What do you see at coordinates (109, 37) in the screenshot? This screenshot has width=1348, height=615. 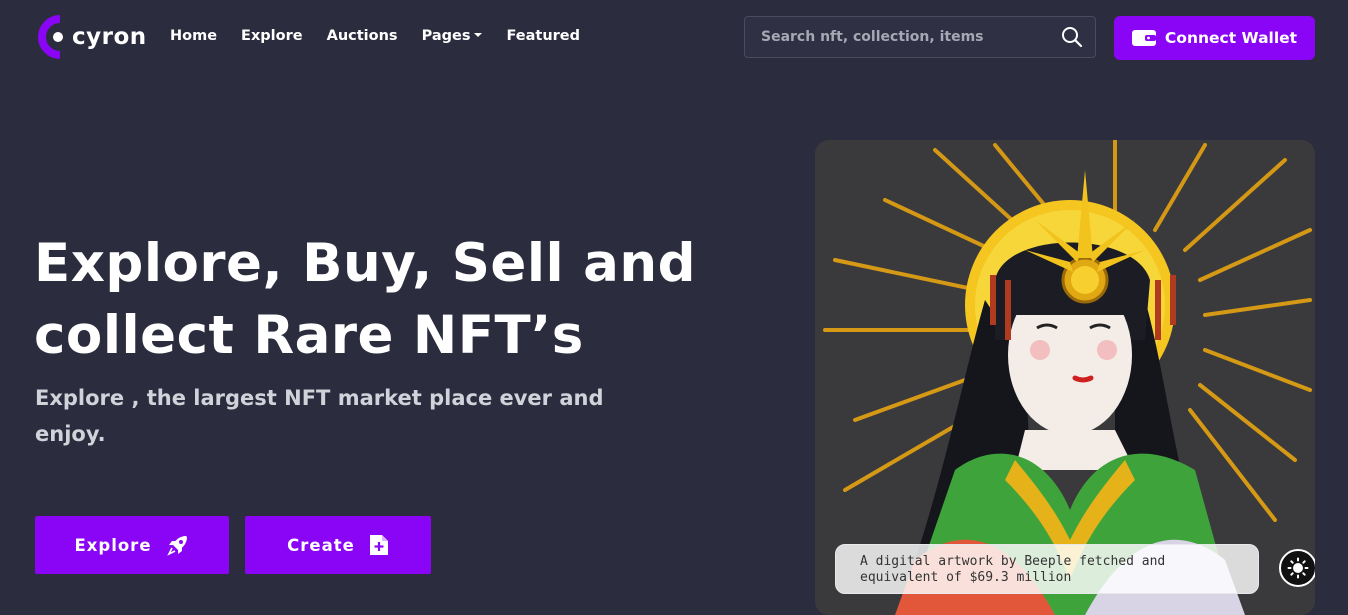 I see `logo-text: cyron` at bounding box center [109, 37].